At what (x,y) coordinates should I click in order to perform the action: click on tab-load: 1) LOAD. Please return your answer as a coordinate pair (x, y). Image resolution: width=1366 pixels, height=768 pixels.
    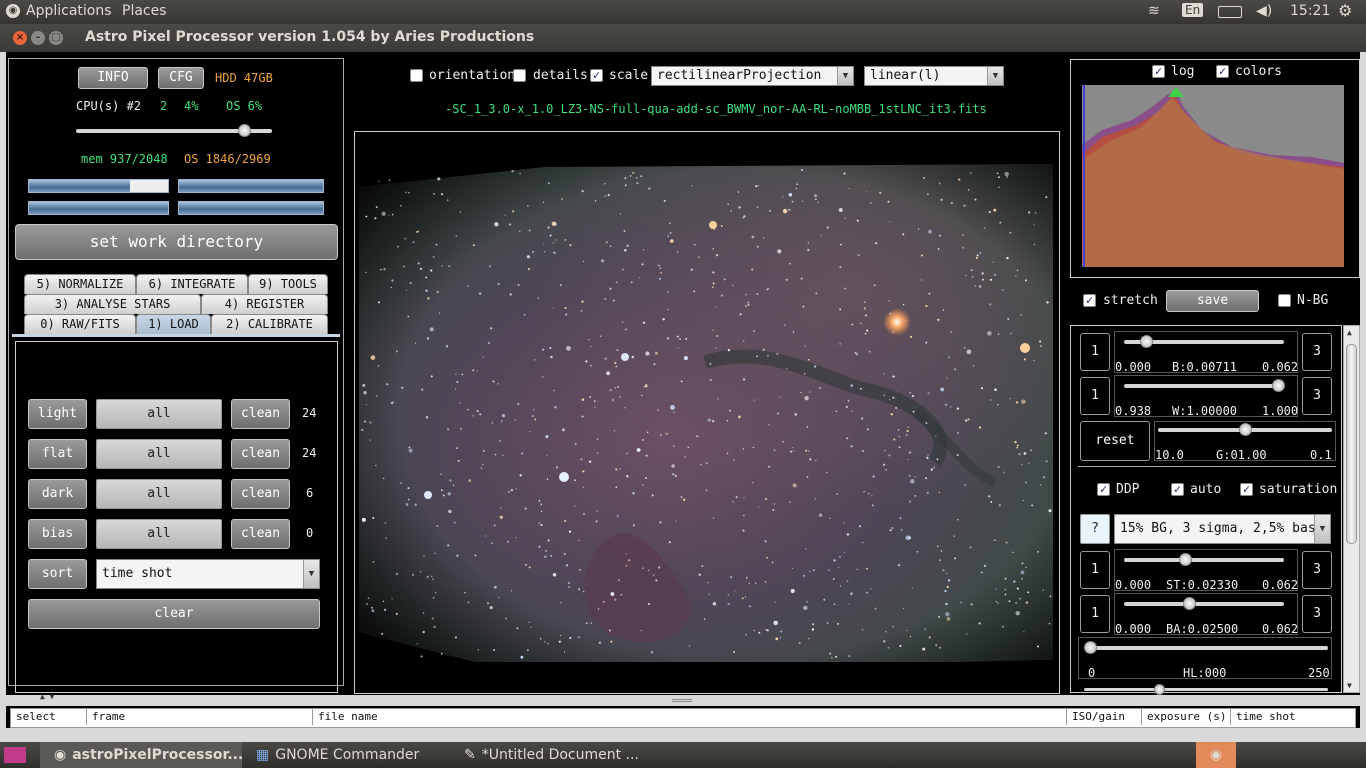
    Looking at the image, I should click on (173, 324).